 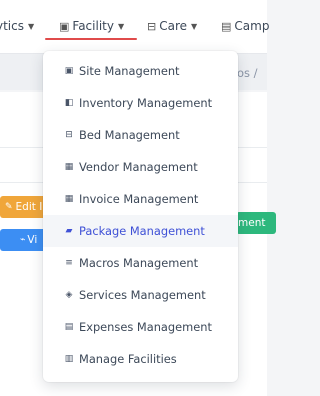 I want to click on macros-icon: ≡, so click(x=69, y=263).